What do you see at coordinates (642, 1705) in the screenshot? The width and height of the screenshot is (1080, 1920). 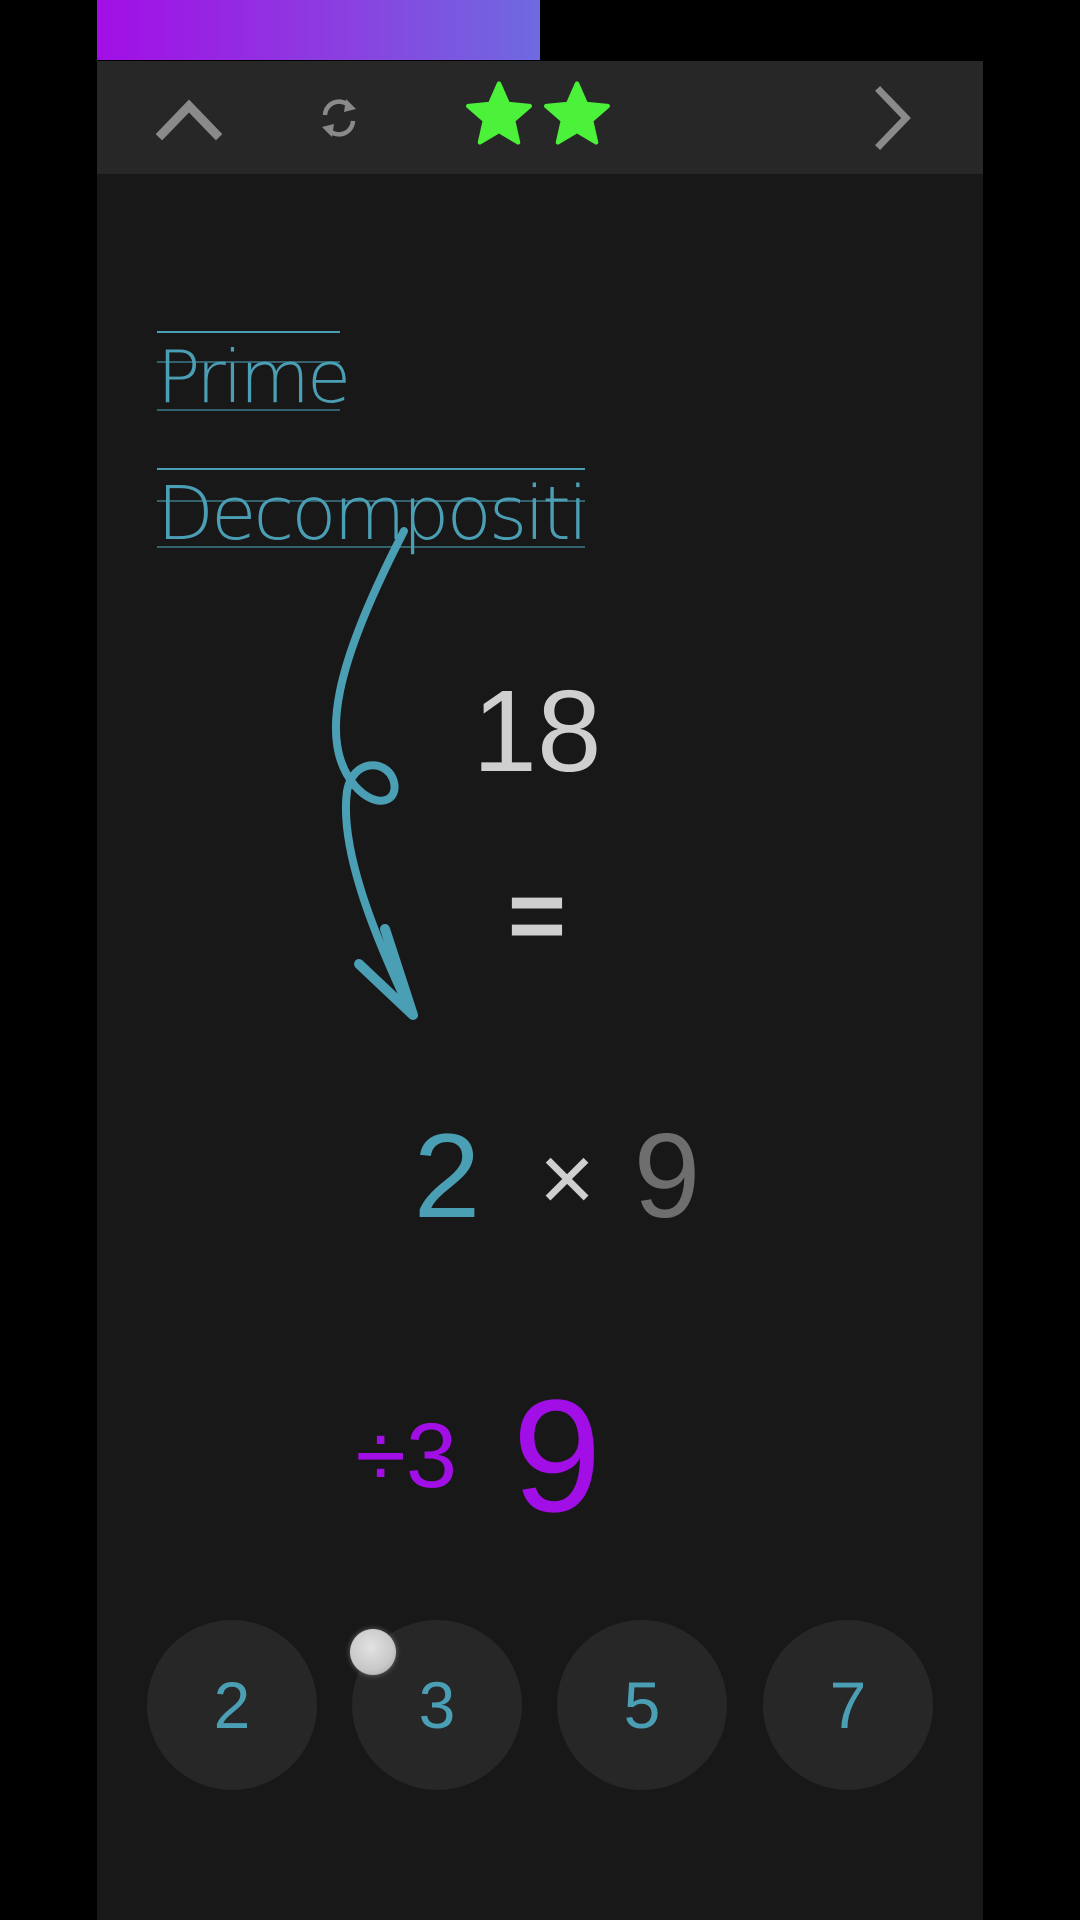 I see `prime-button-5: 5` at bounding box center [642, 1705].